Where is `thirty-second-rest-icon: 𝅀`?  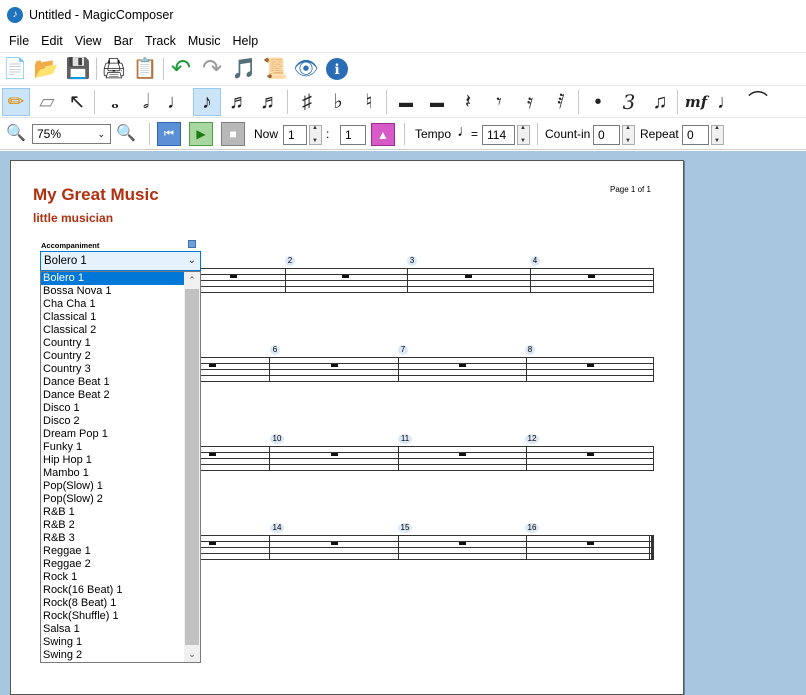
thirty-second-rest-icon: 𝅀 is located at coordinates (561, 102).